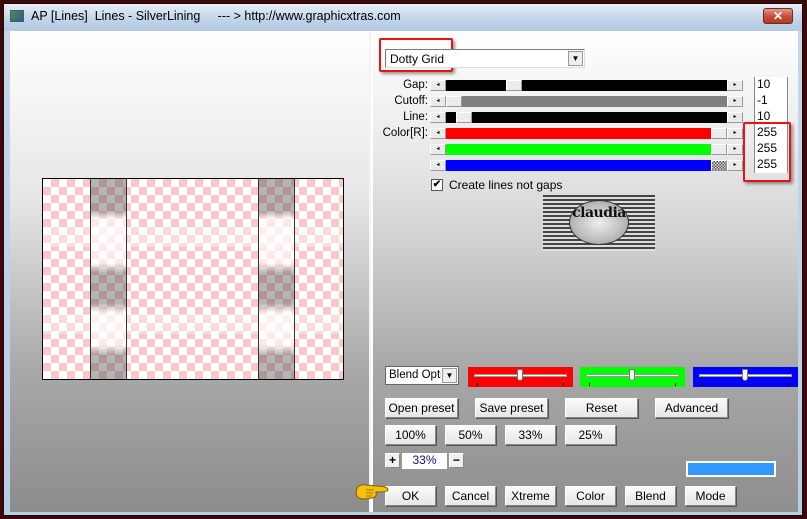 Image resolution: width=807 pixels, height=519 pixels. I want to click on blend-blue-slider, so click(745, 377).